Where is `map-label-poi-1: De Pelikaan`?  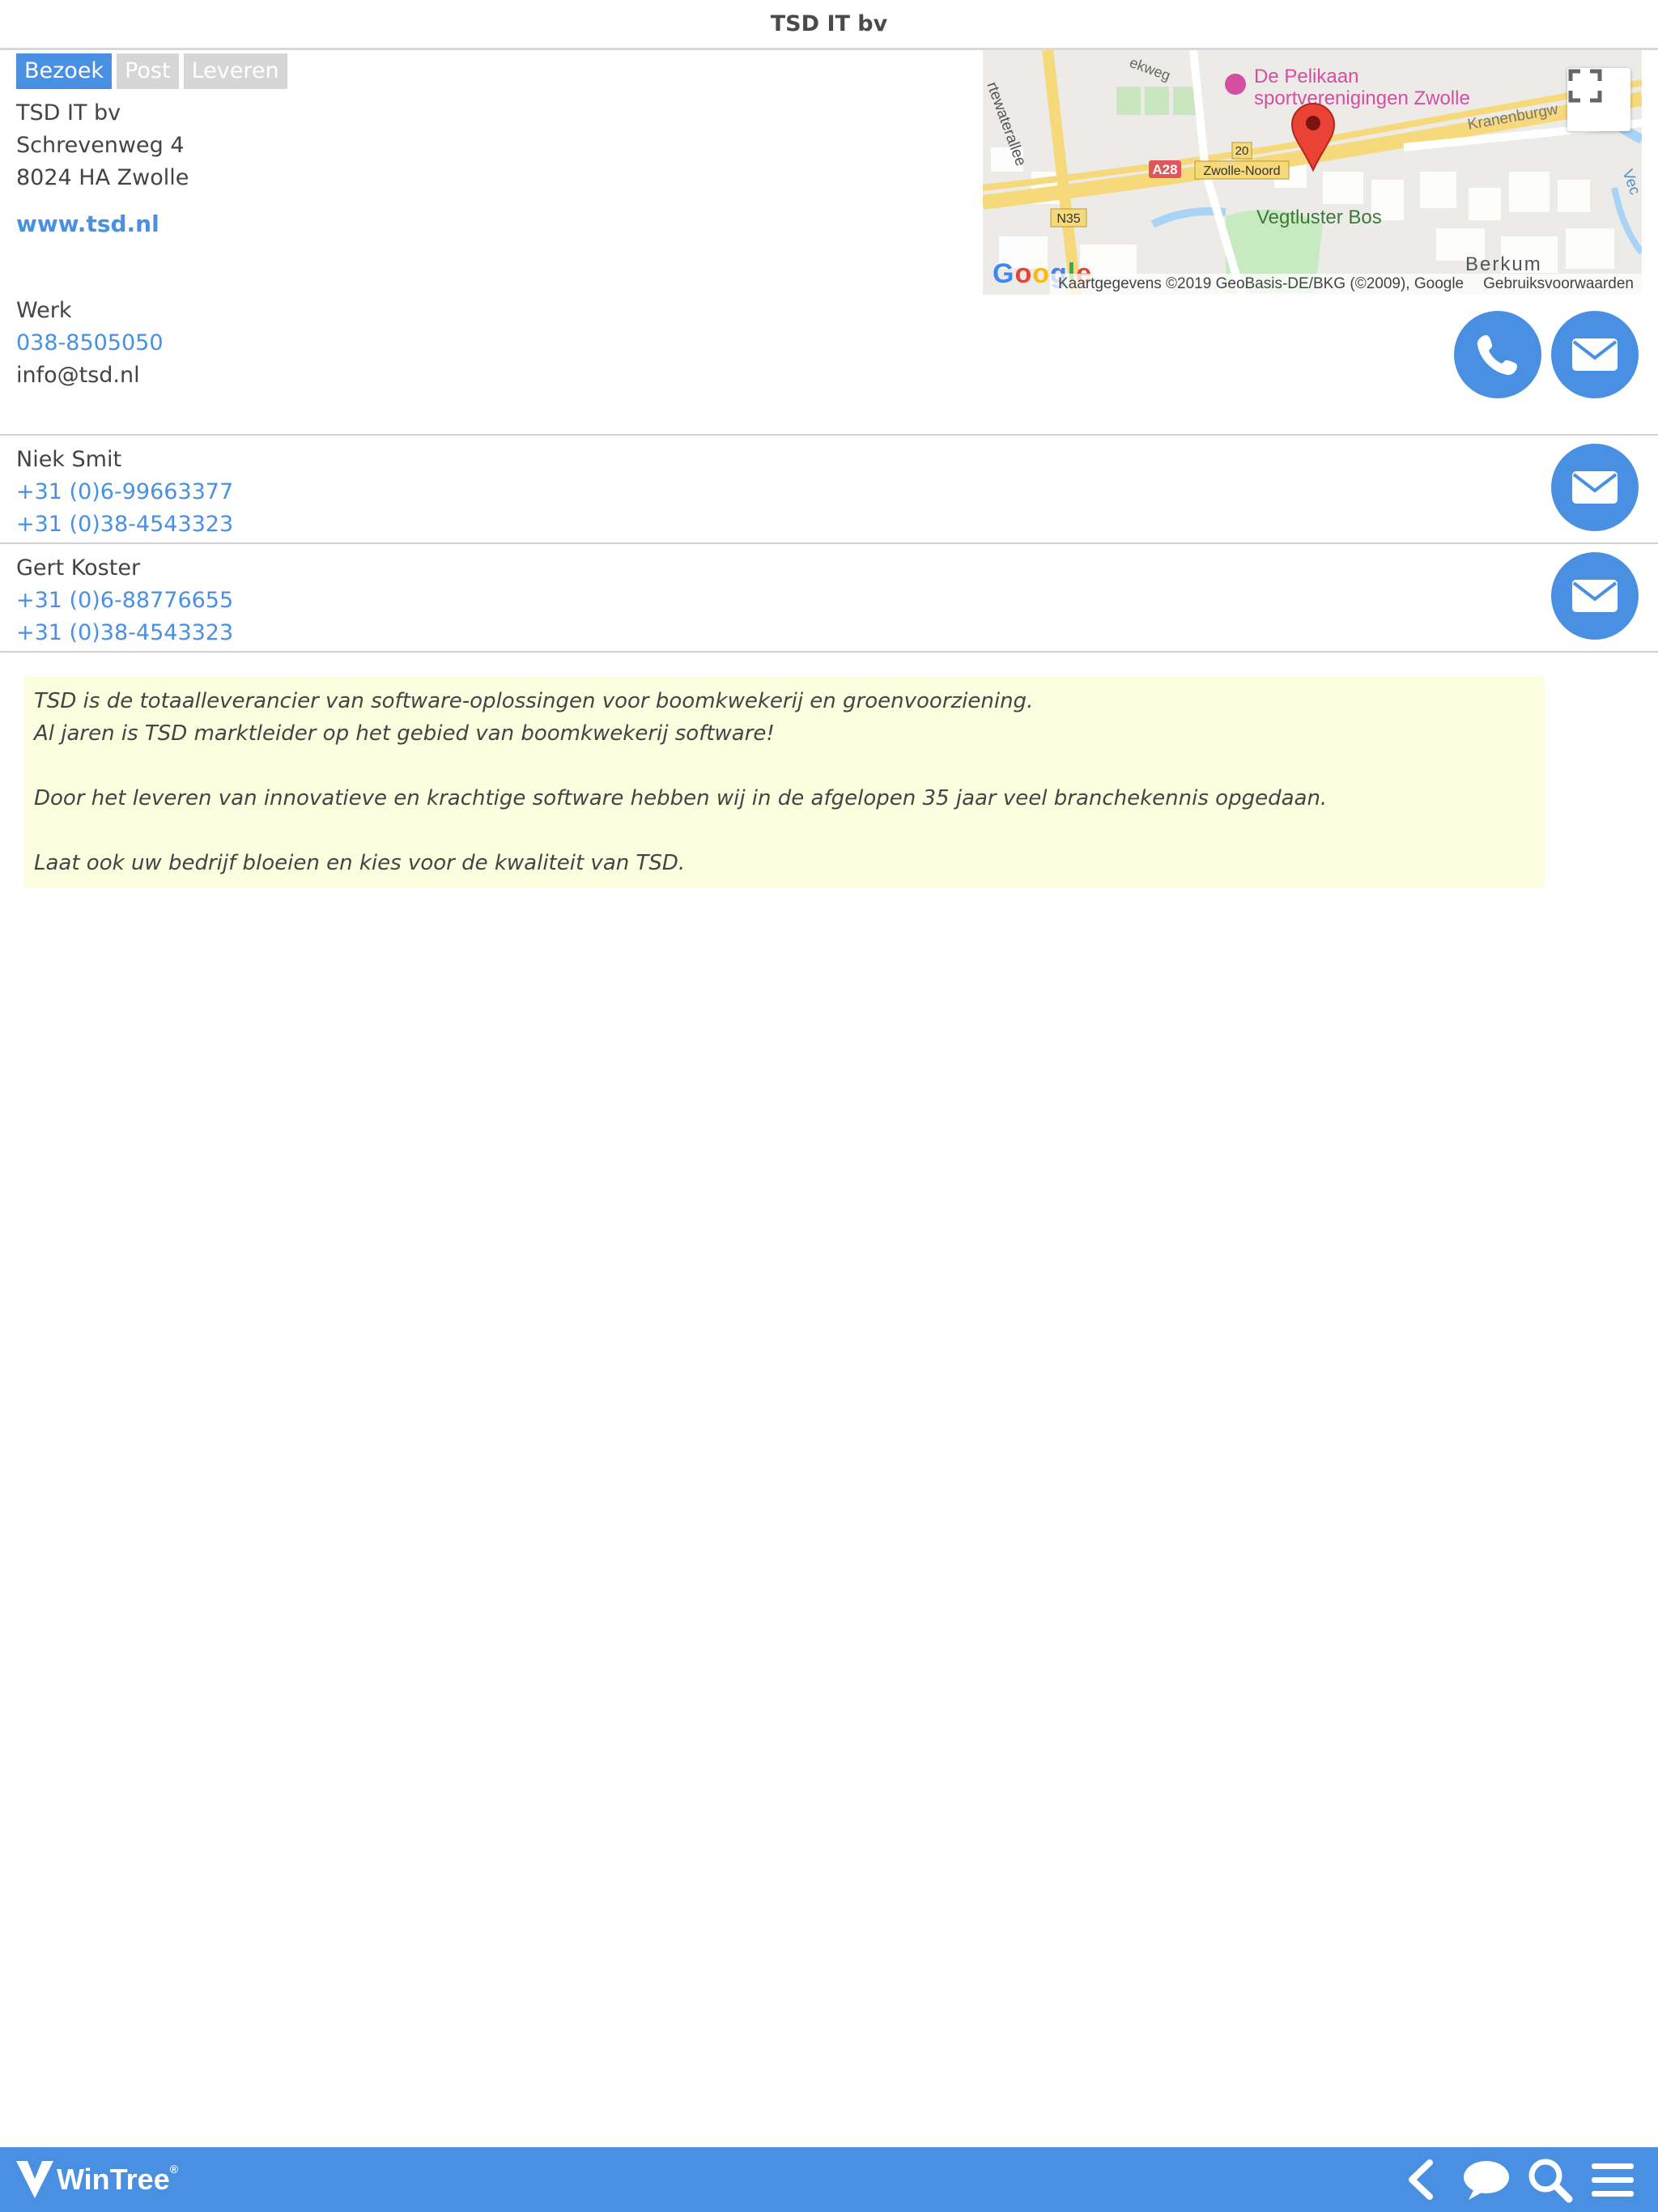 map-label-poi-1: De Pelikaan is located at coordinates (1306, 76).